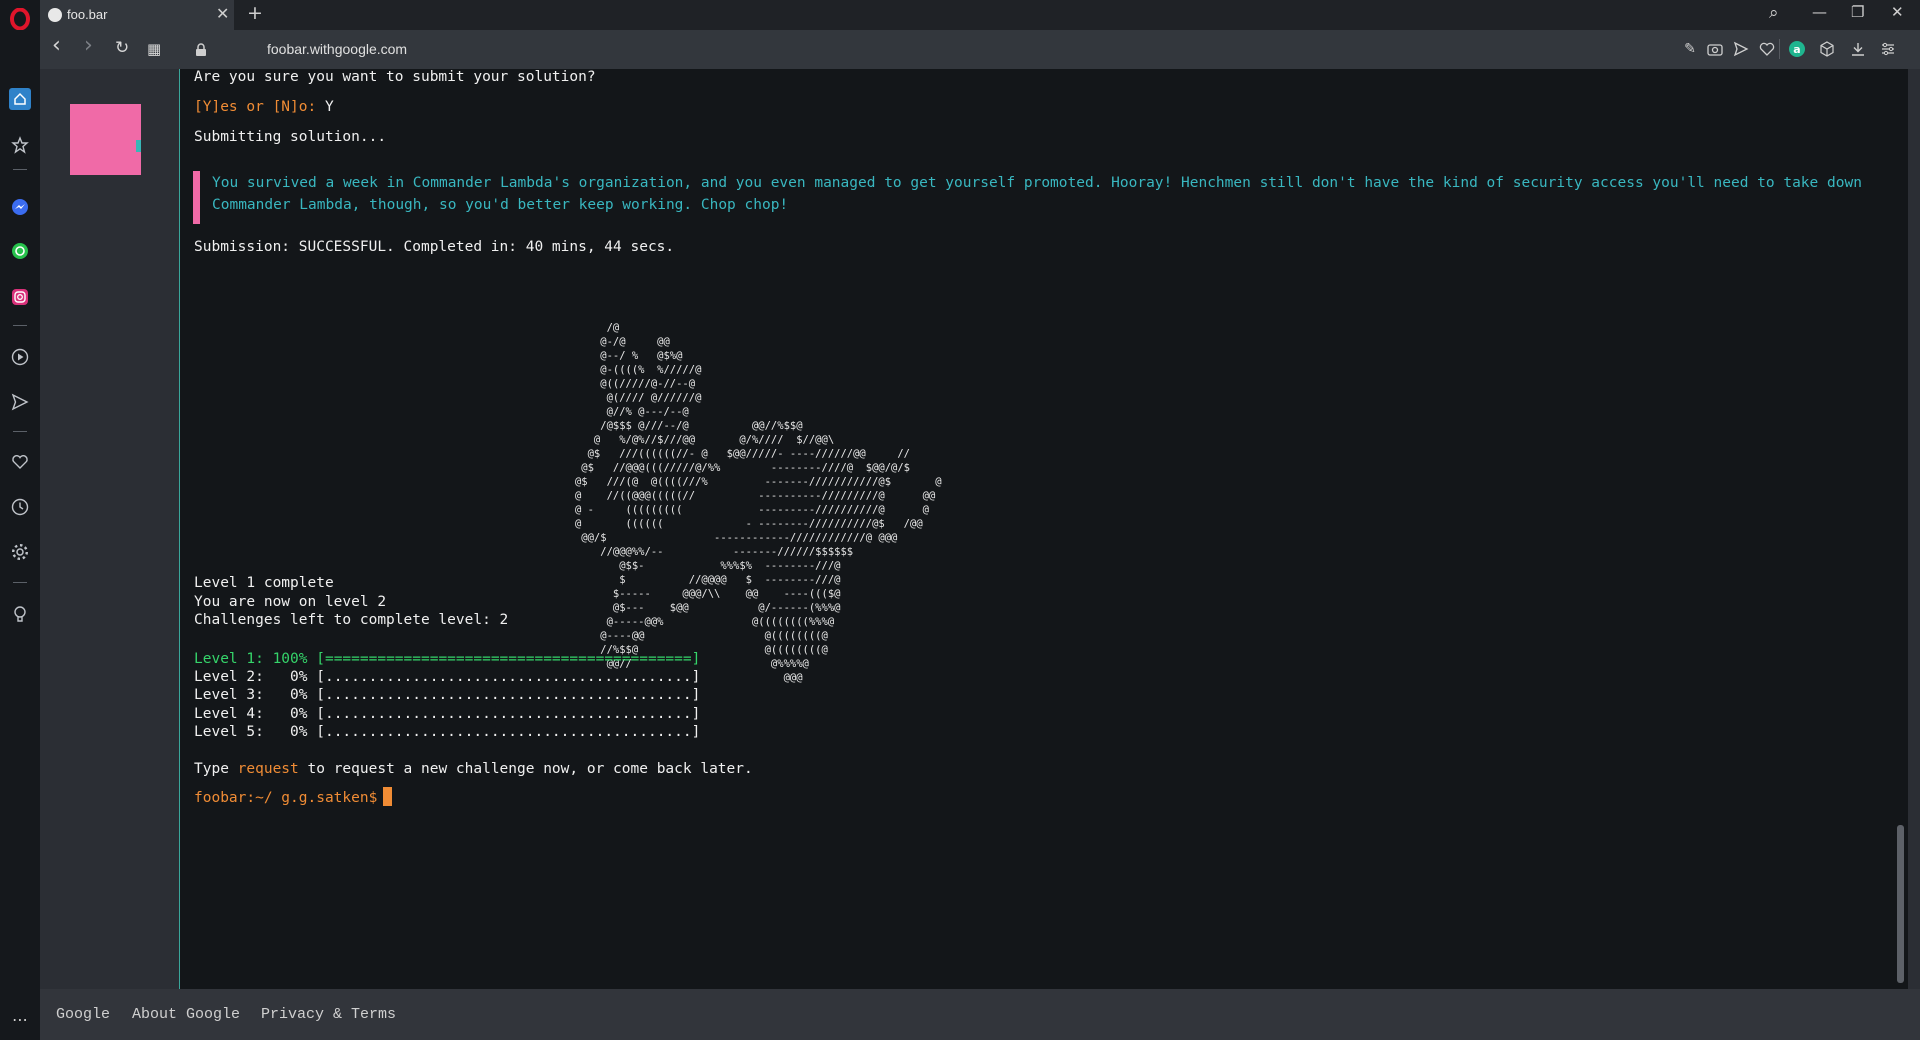 The image size is (1920, 1040). What do you see at coordinates (1774, 13) in the screenshot?
I see `search-icon: ⌕` at bounding box center [1774, 13].